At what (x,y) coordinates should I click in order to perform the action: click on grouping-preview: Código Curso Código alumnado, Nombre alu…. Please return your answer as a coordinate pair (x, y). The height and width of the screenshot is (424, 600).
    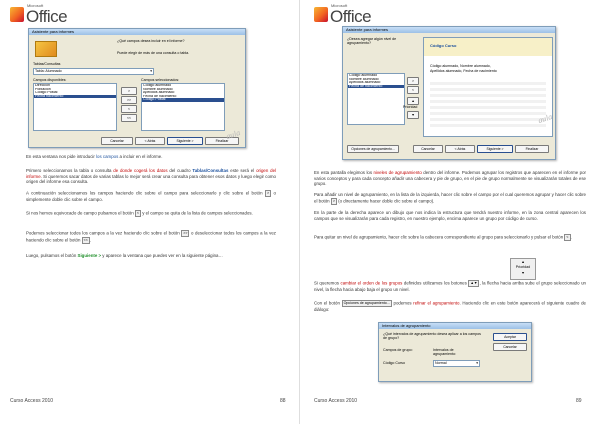
    Looking at the image, I should click on (488, 87).